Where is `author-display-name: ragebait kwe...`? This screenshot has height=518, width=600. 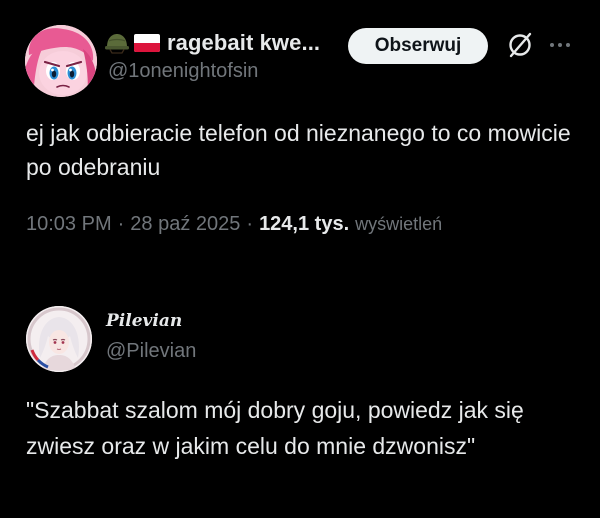 author-display-name: ragebait kwe... is located at coordinates (244, 42).